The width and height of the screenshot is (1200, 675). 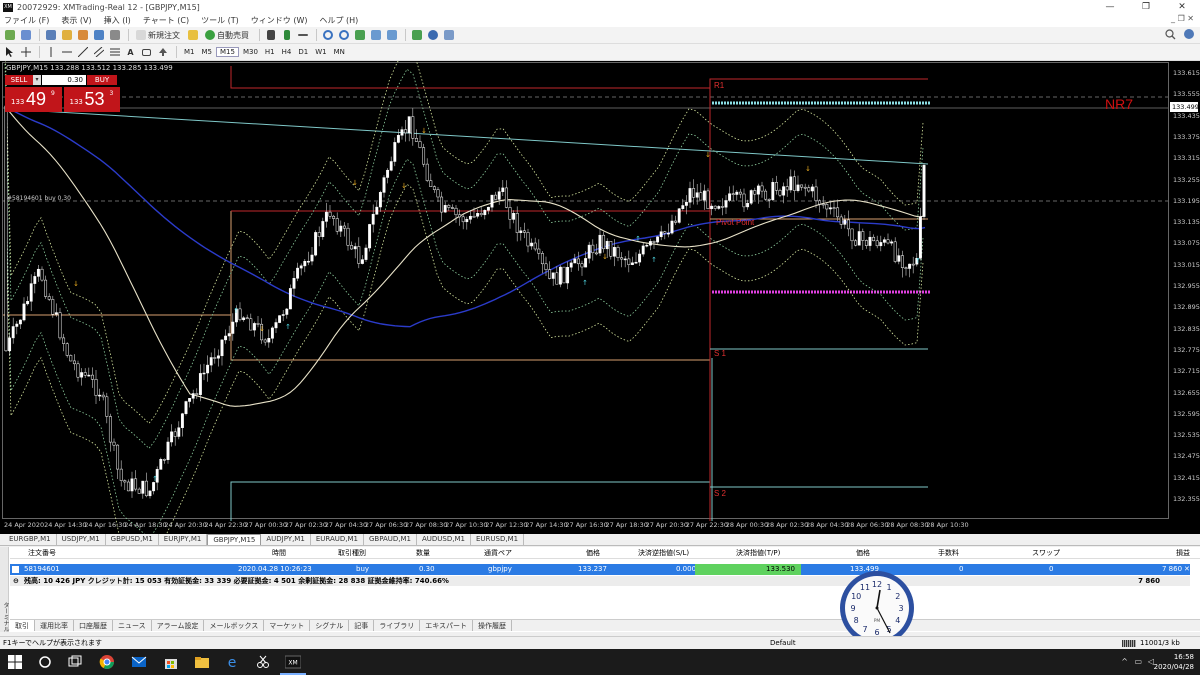 What do you see at coordinates (42, 553) in the screenshot?
I see `col-ticket: 注文番号` at bounding box center [42, 553].